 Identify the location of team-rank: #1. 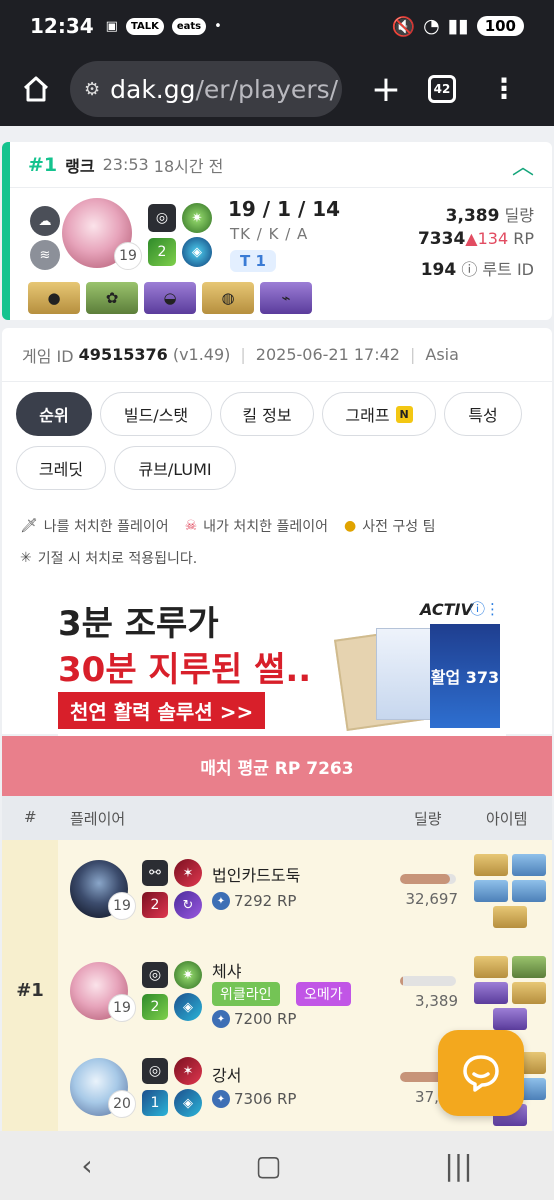
(30, 985).